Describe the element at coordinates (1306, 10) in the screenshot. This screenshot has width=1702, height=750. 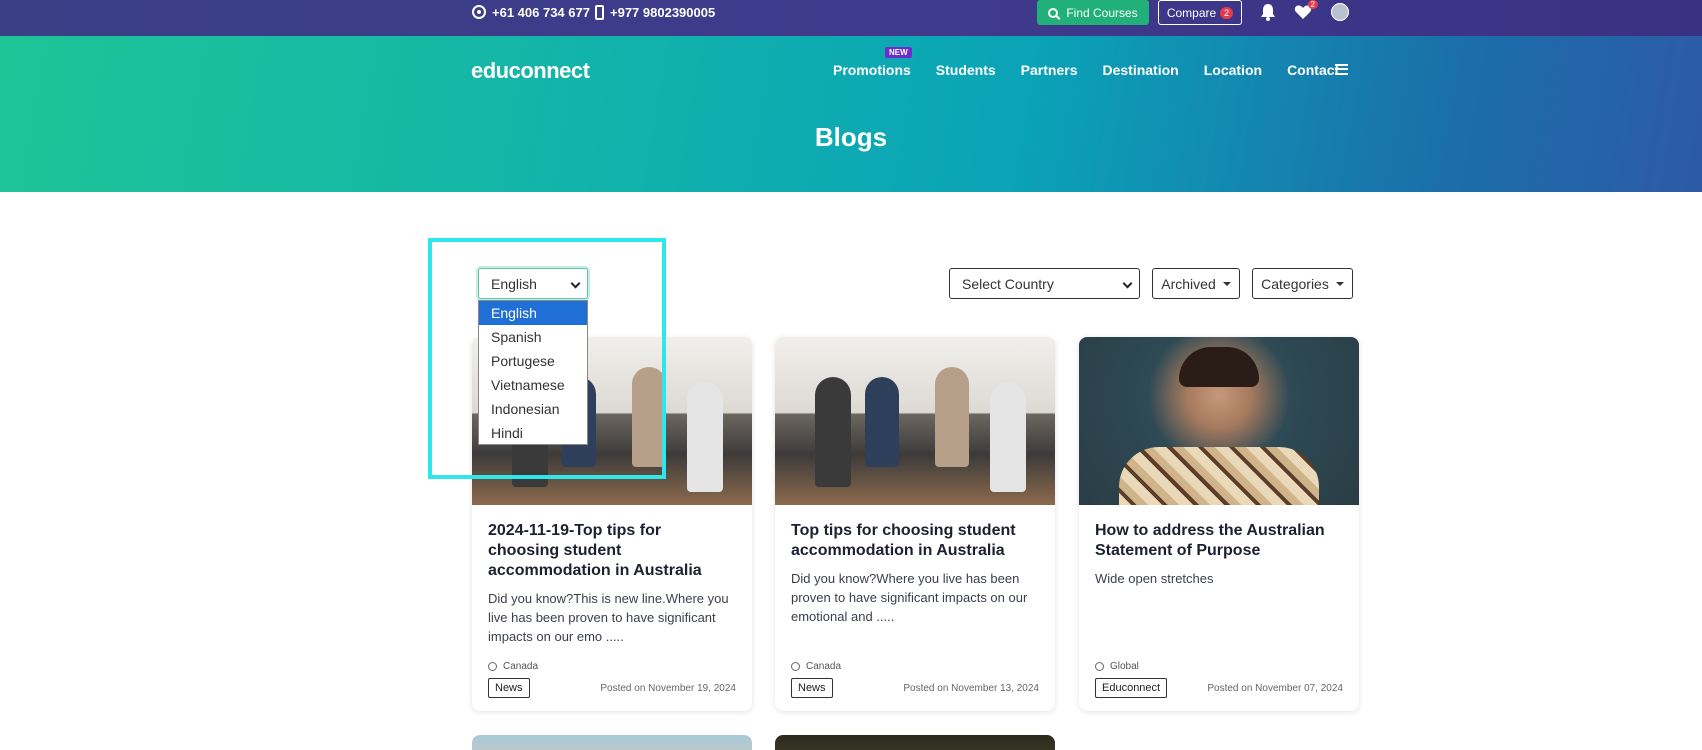
I see `wishlist-button: 2` at that location.